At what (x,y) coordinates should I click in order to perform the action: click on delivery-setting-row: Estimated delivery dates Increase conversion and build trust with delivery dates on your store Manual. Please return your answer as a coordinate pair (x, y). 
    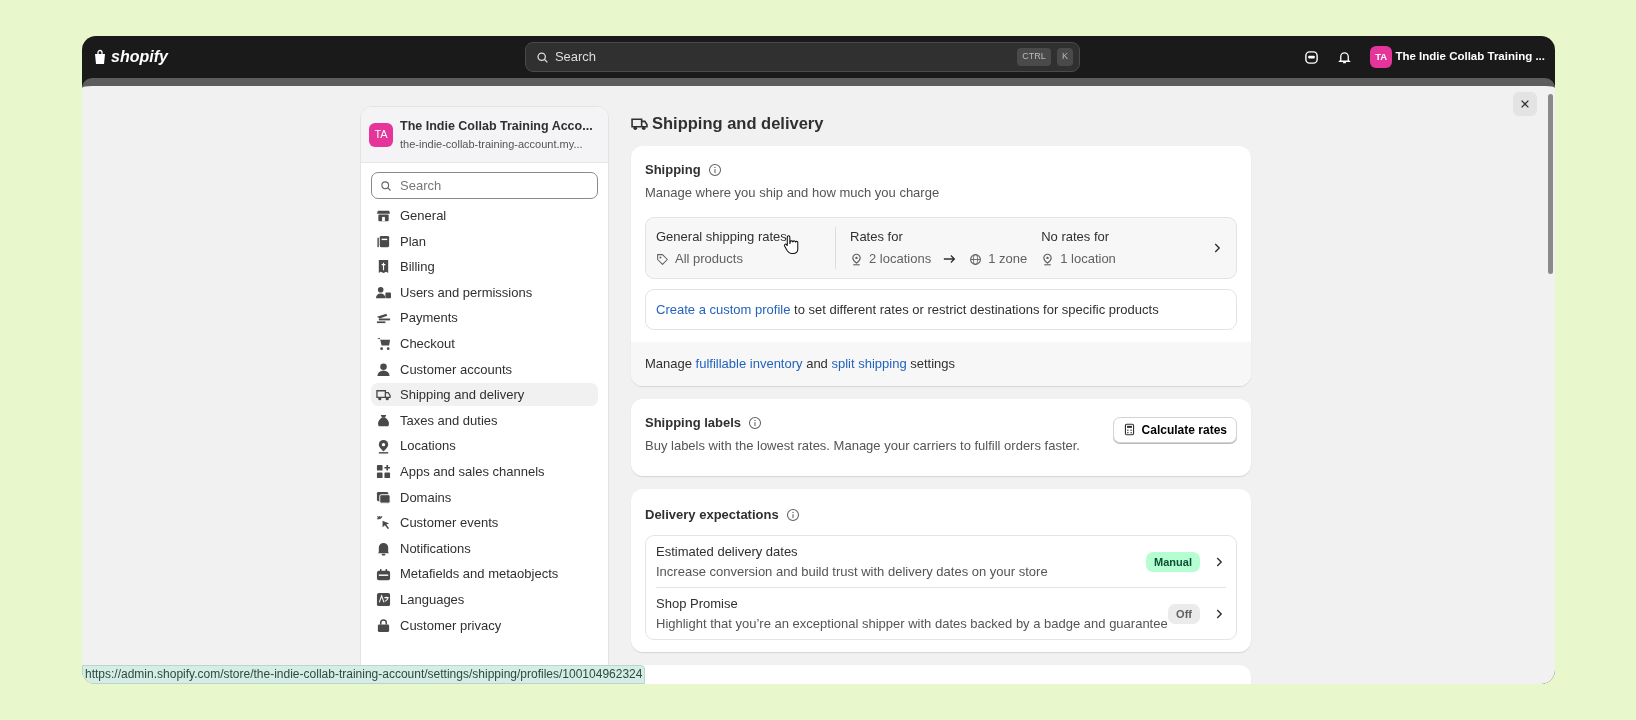
    Looking at the image, I should click on (941, 562).